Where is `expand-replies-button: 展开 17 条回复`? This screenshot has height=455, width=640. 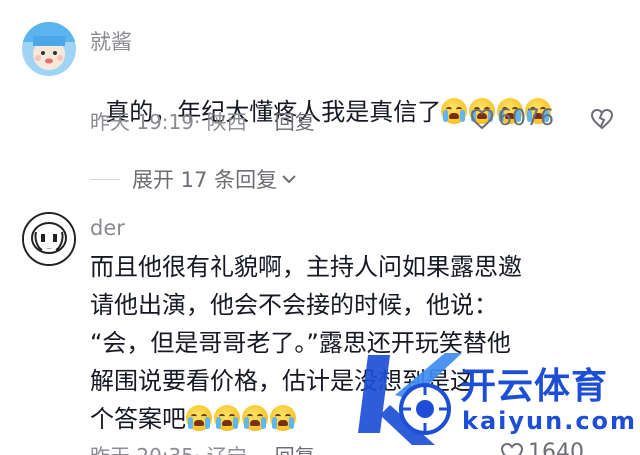 expand-replies-button: 展开 17 条回复 is located at coordinates (193, 179).